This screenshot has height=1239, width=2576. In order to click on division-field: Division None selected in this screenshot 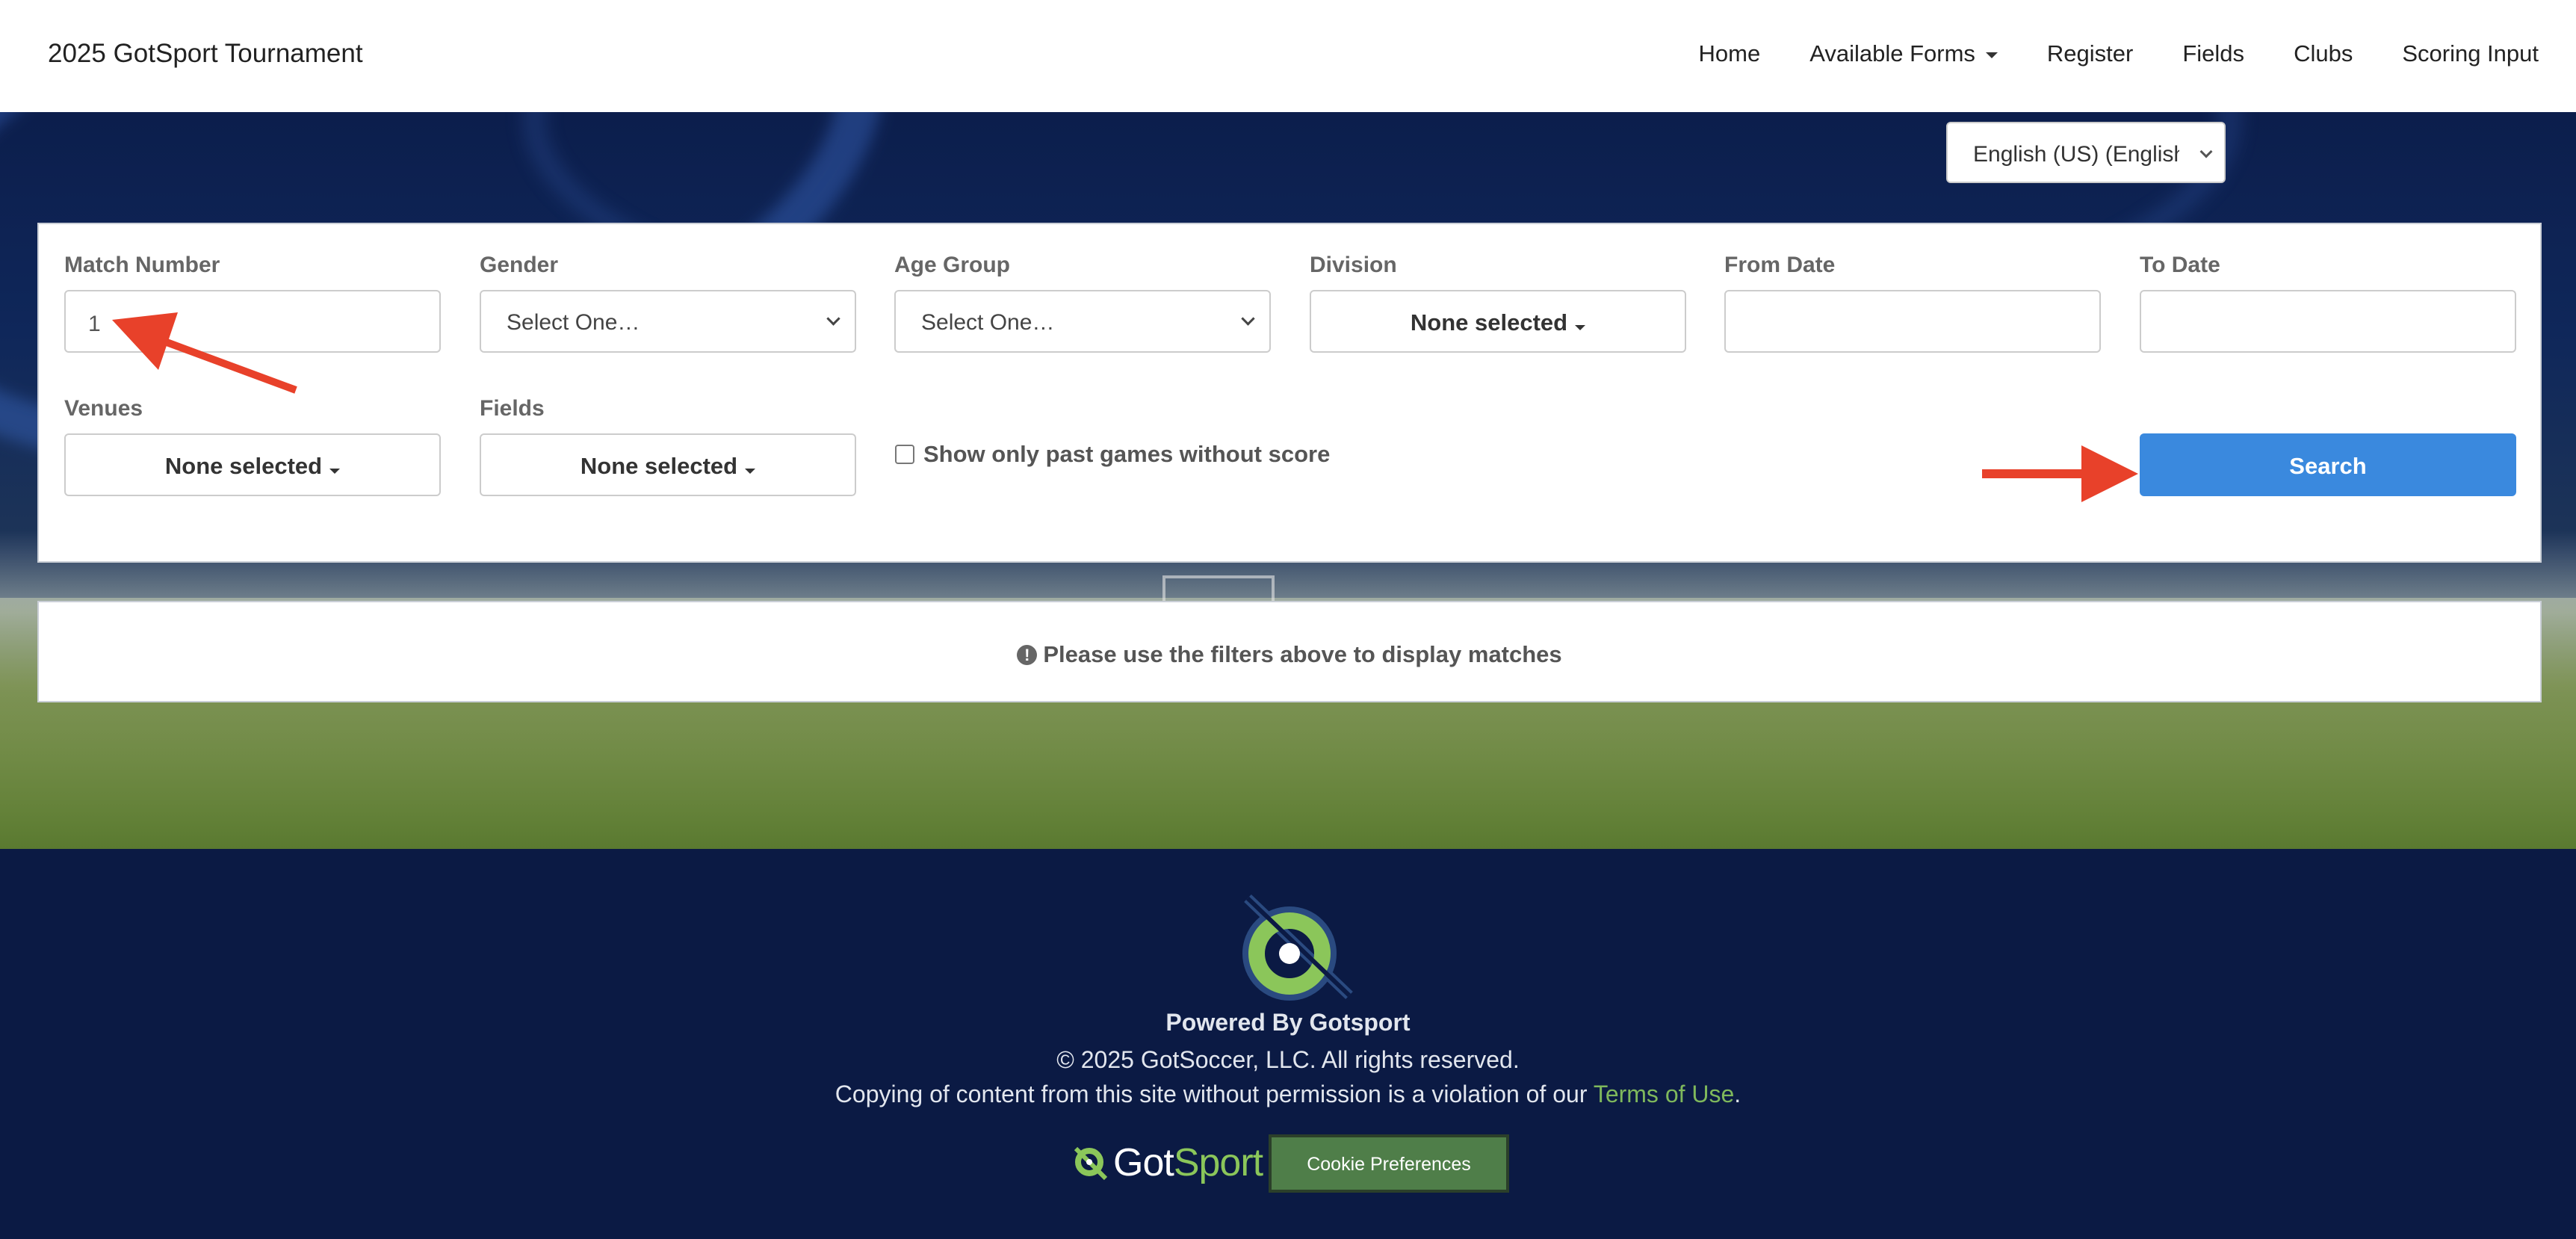, I will do `click(1498, 303)`.